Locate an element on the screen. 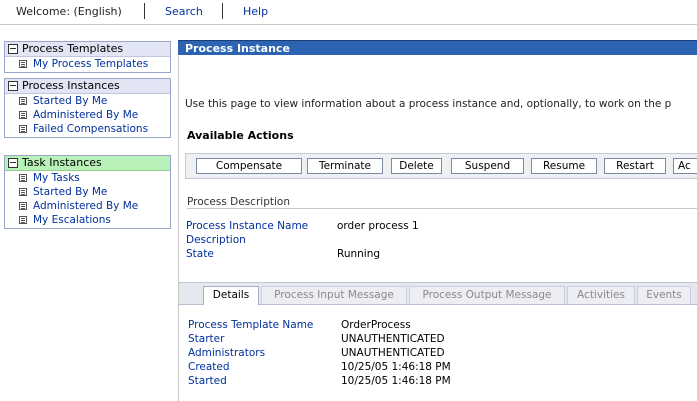 The height and width of the screenshot is (401, 697). nav-item-started-by-me: Started By Me is located at coordinates (87, 101).